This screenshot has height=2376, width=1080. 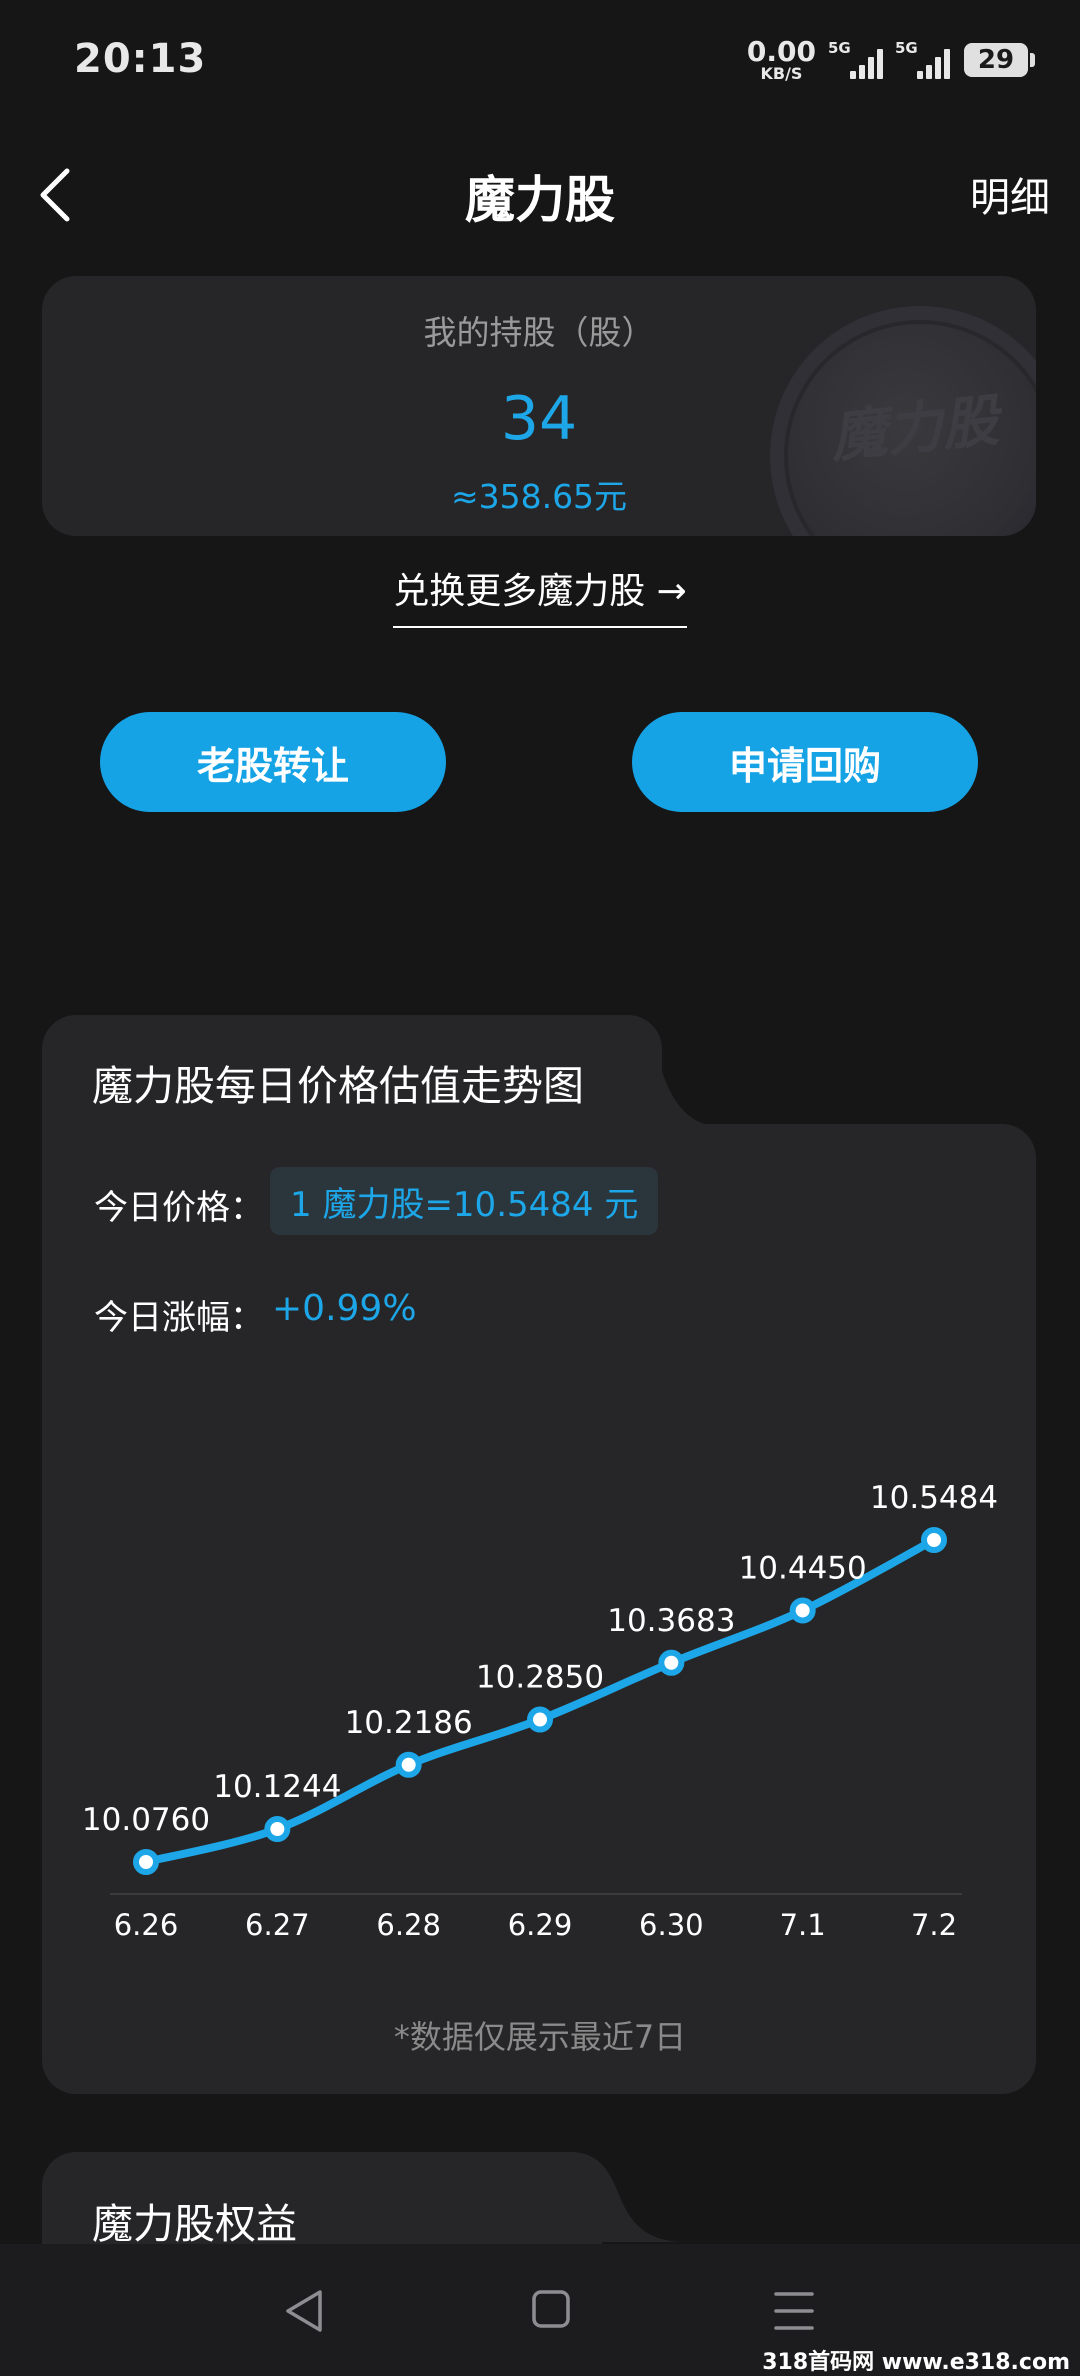 I want to click on holdings-card: 魔力股 我的持股（股） 34 ≈358.65元, so click(x=539, y=406).